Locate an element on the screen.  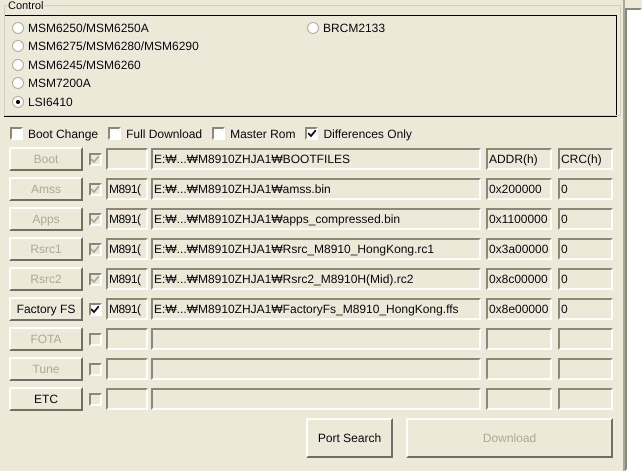
image-button: ETC is located at coordinates (46, 399).